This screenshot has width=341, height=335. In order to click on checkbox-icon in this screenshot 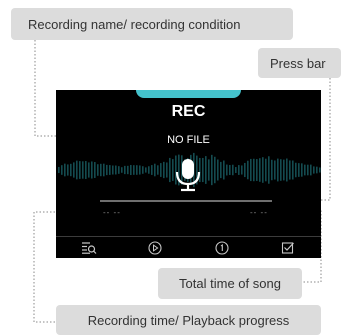, I will do `click(287, 247)`.